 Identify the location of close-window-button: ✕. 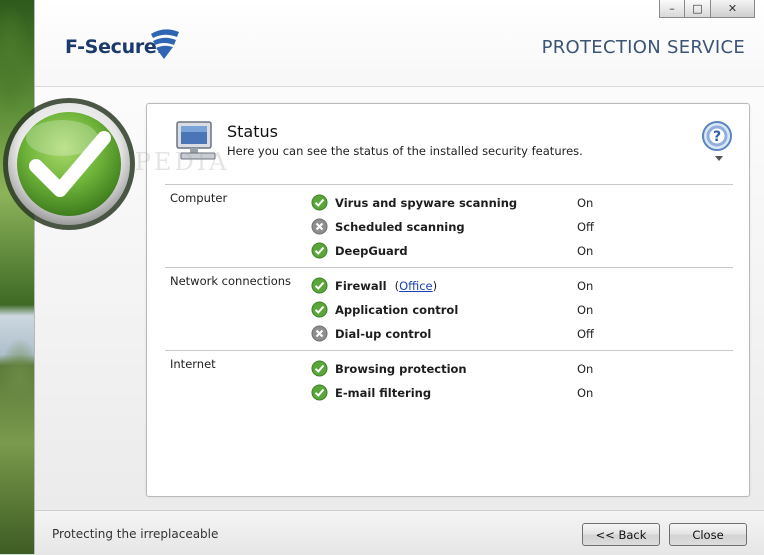
(733, 9).